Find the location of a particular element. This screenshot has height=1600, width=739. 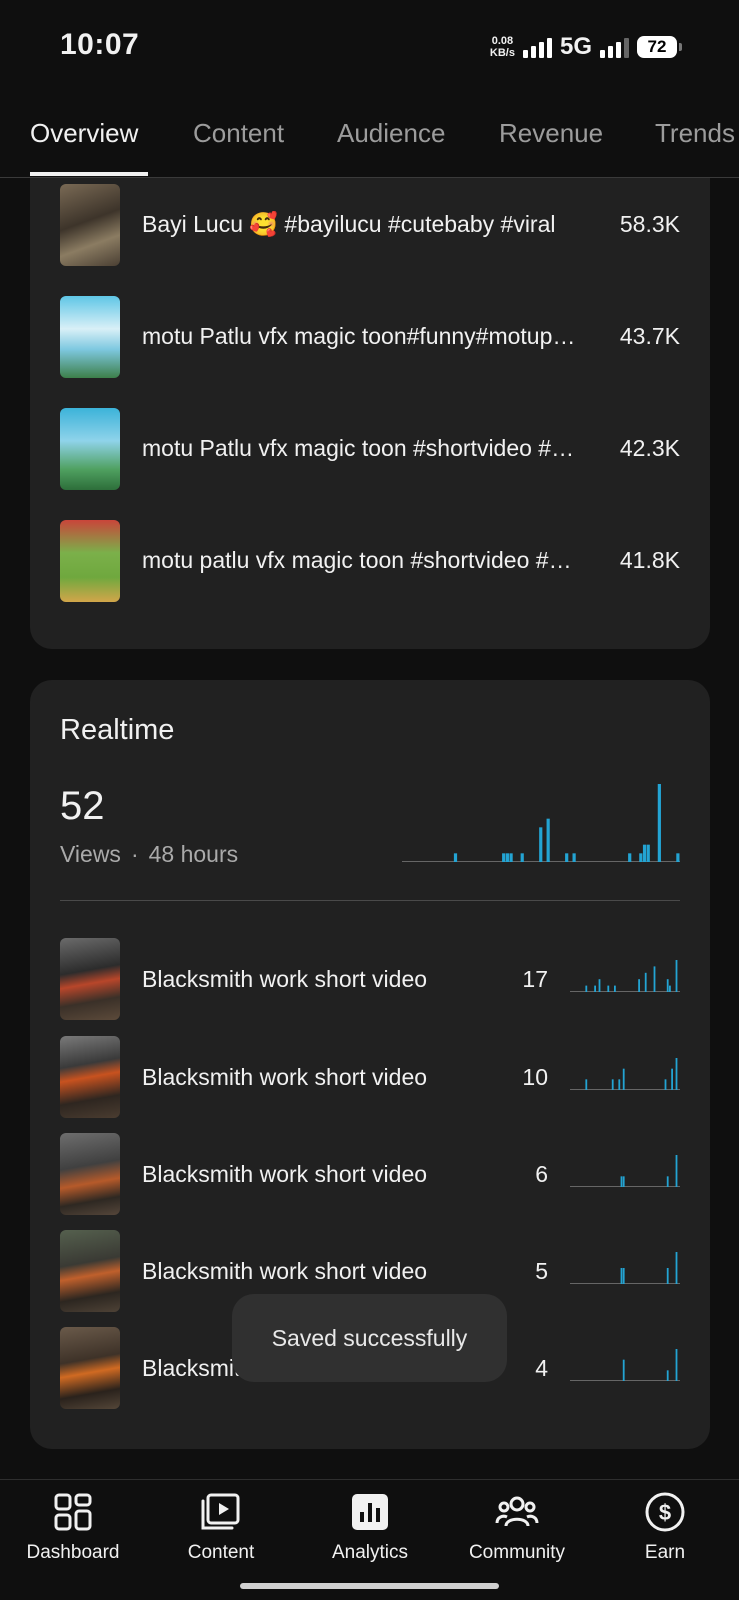

video-views: 6 is located at coordinates (541, 1174).